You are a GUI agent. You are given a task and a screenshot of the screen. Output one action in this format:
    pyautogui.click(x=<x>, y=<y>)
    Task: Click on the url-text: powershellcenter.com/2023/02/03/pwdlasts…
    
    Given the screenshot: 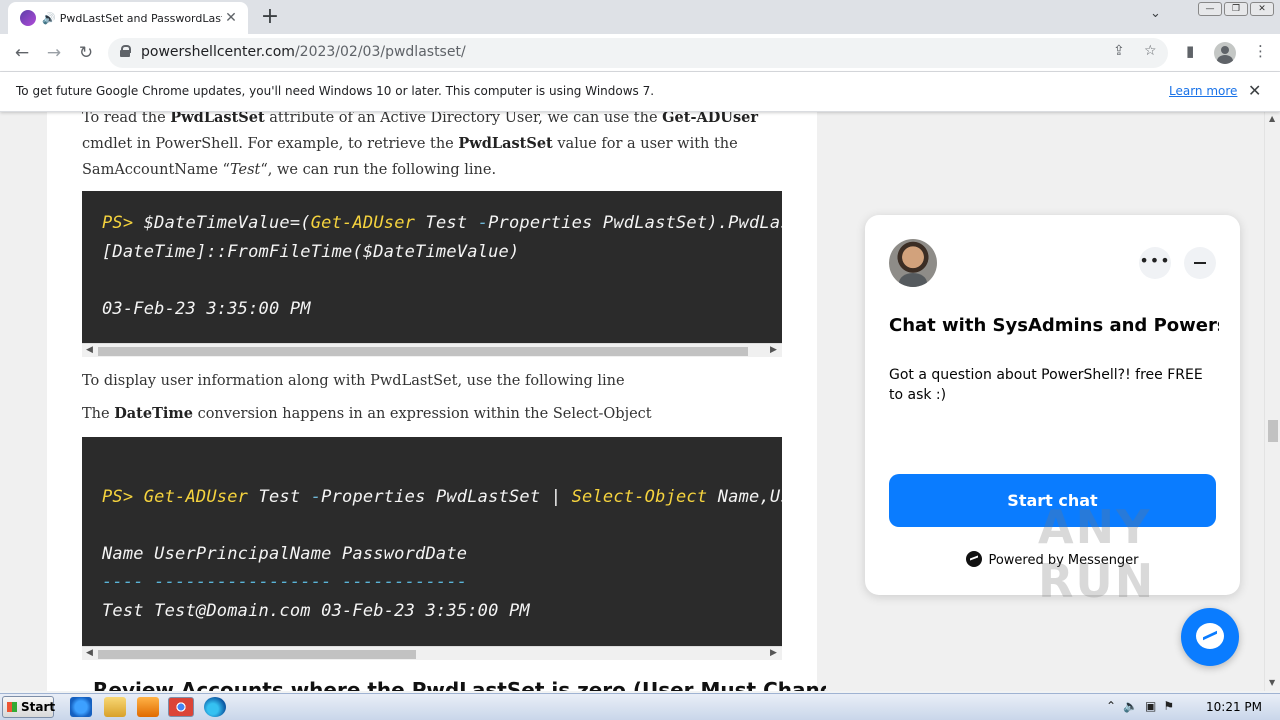 What is the action you would take?
    pyautogui.click(x=303, y=52)
    